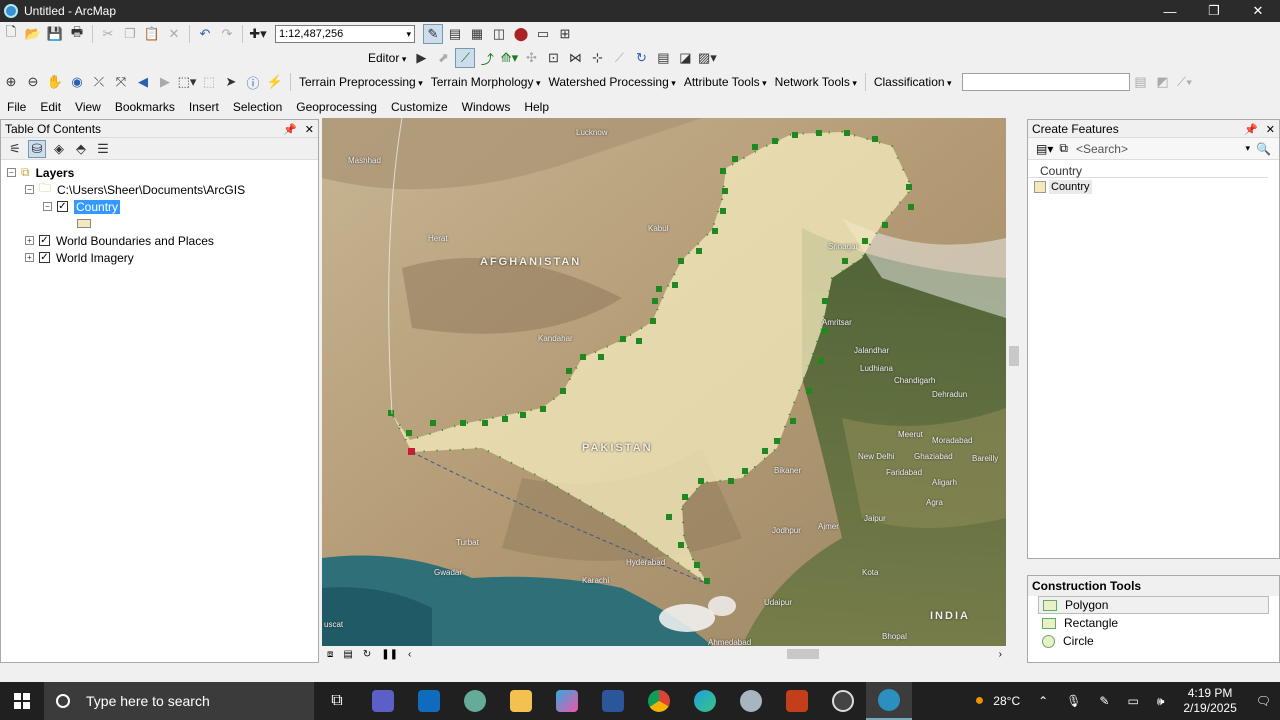  What do you see at coordinates (1045, 82) in the screenshot?
I see `classification-layer-select` at bounding box center [1045, 82].